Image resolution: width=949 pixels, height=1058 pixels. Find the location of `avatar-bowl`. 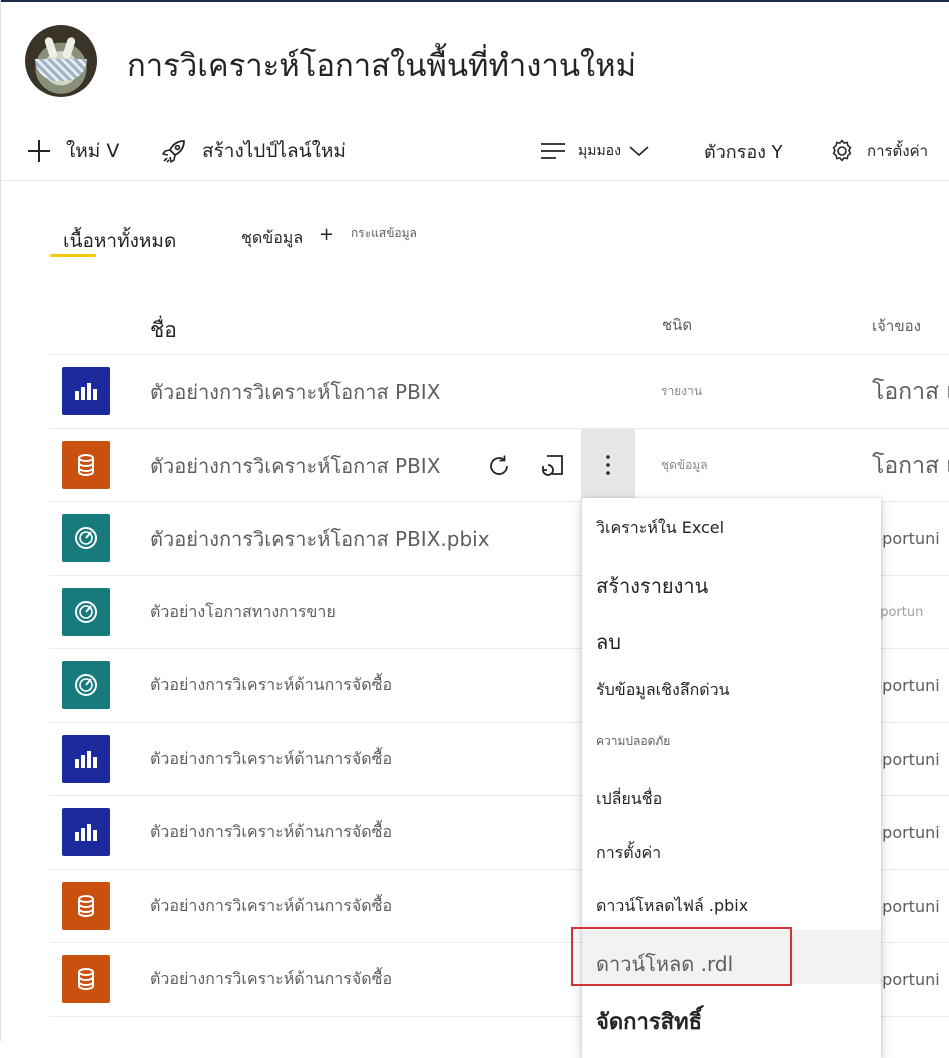

avatar-bowl is located at coordinates (61, 70).